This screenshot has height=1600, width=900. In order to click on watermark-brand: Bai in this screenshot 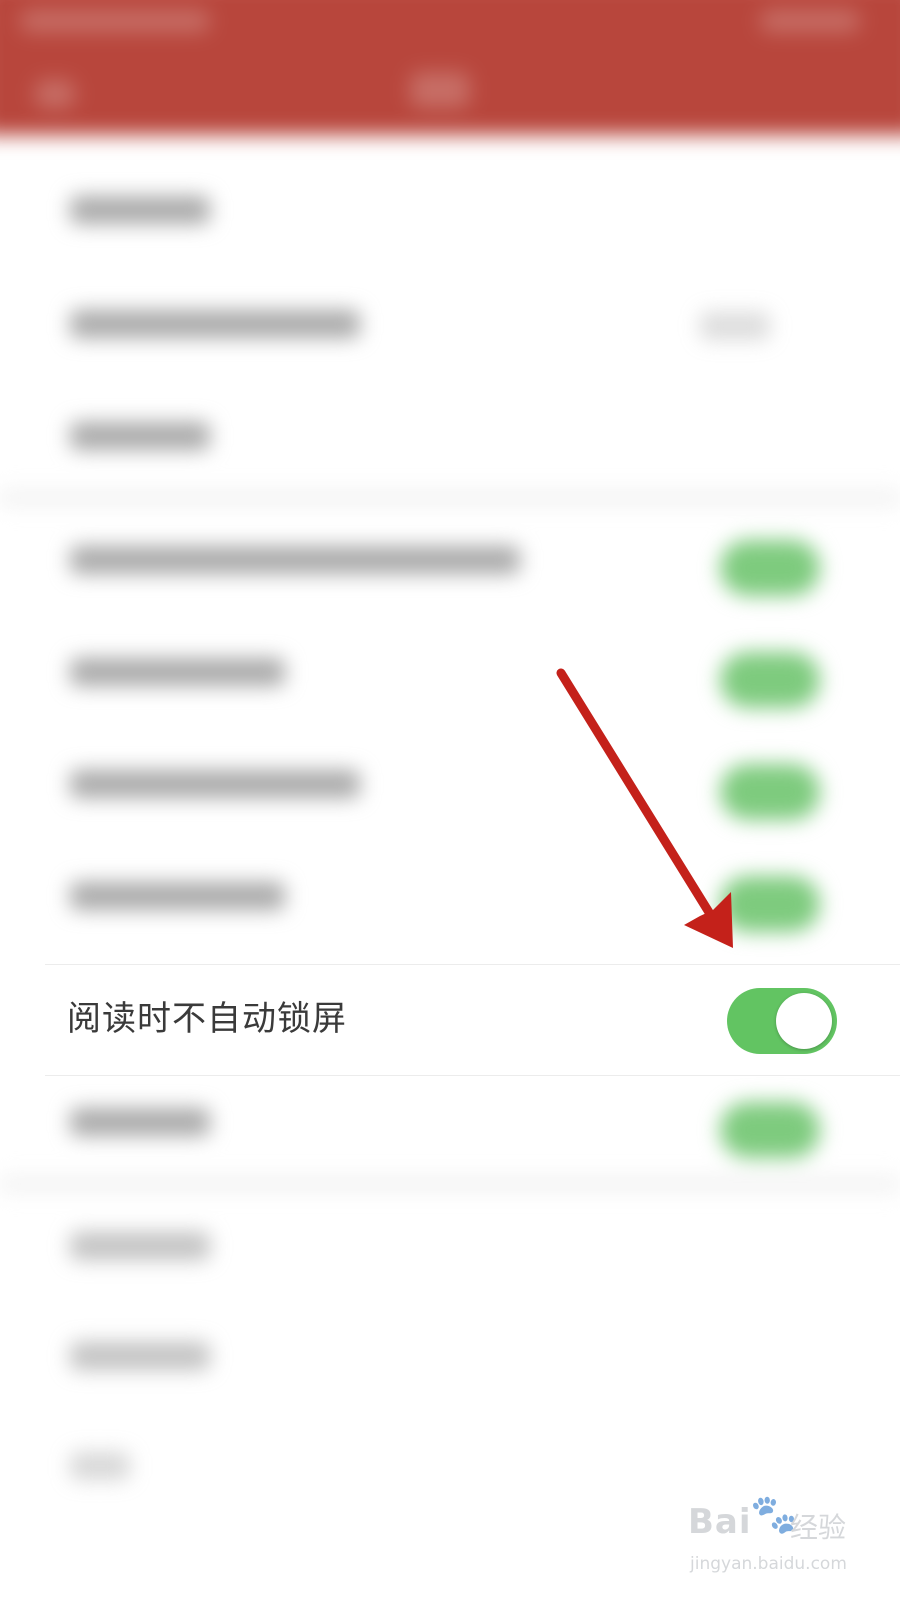, I will do `click(720, 1522)`.